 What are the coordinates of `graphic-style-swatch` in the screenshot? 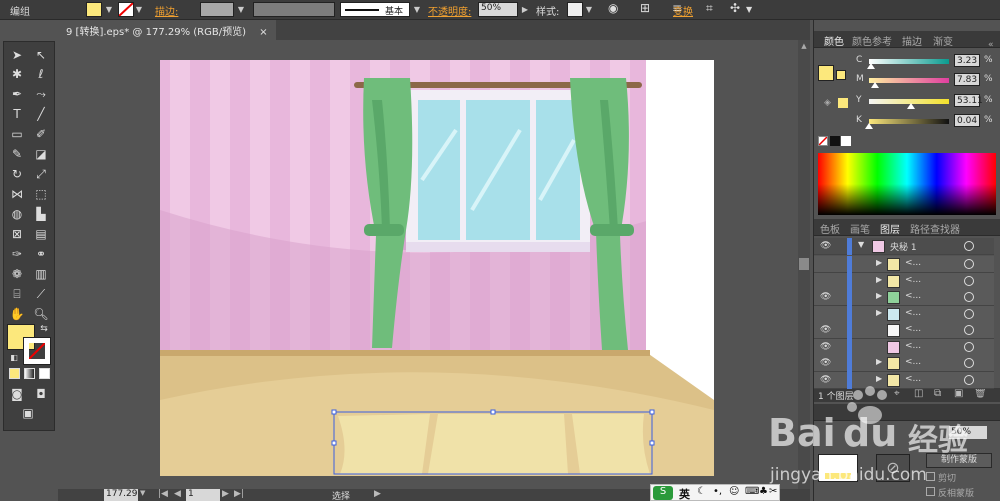 It's located at (575, 9).